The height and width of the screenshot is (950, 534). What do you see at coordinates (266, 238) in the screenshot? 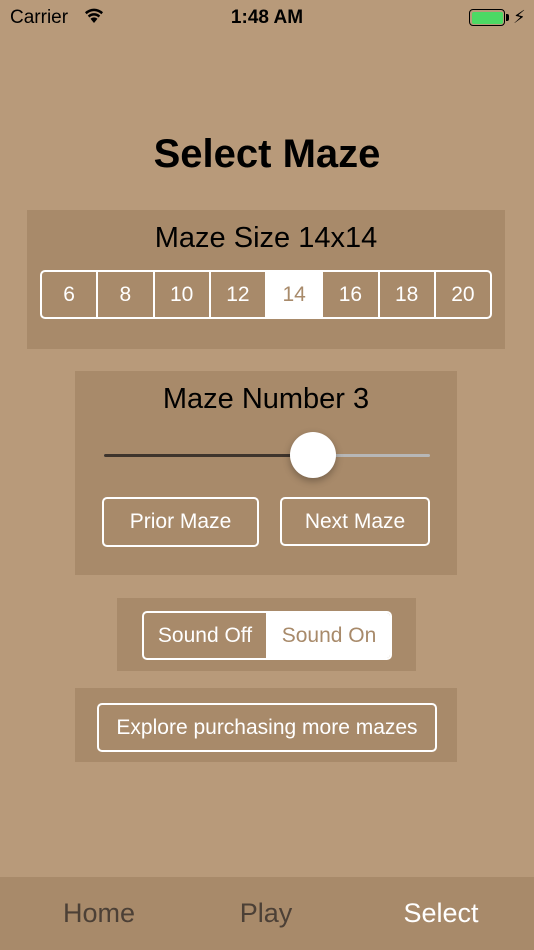
I see `maze-size-label: Maze Size 14x14` at bounding box center [266, 238].